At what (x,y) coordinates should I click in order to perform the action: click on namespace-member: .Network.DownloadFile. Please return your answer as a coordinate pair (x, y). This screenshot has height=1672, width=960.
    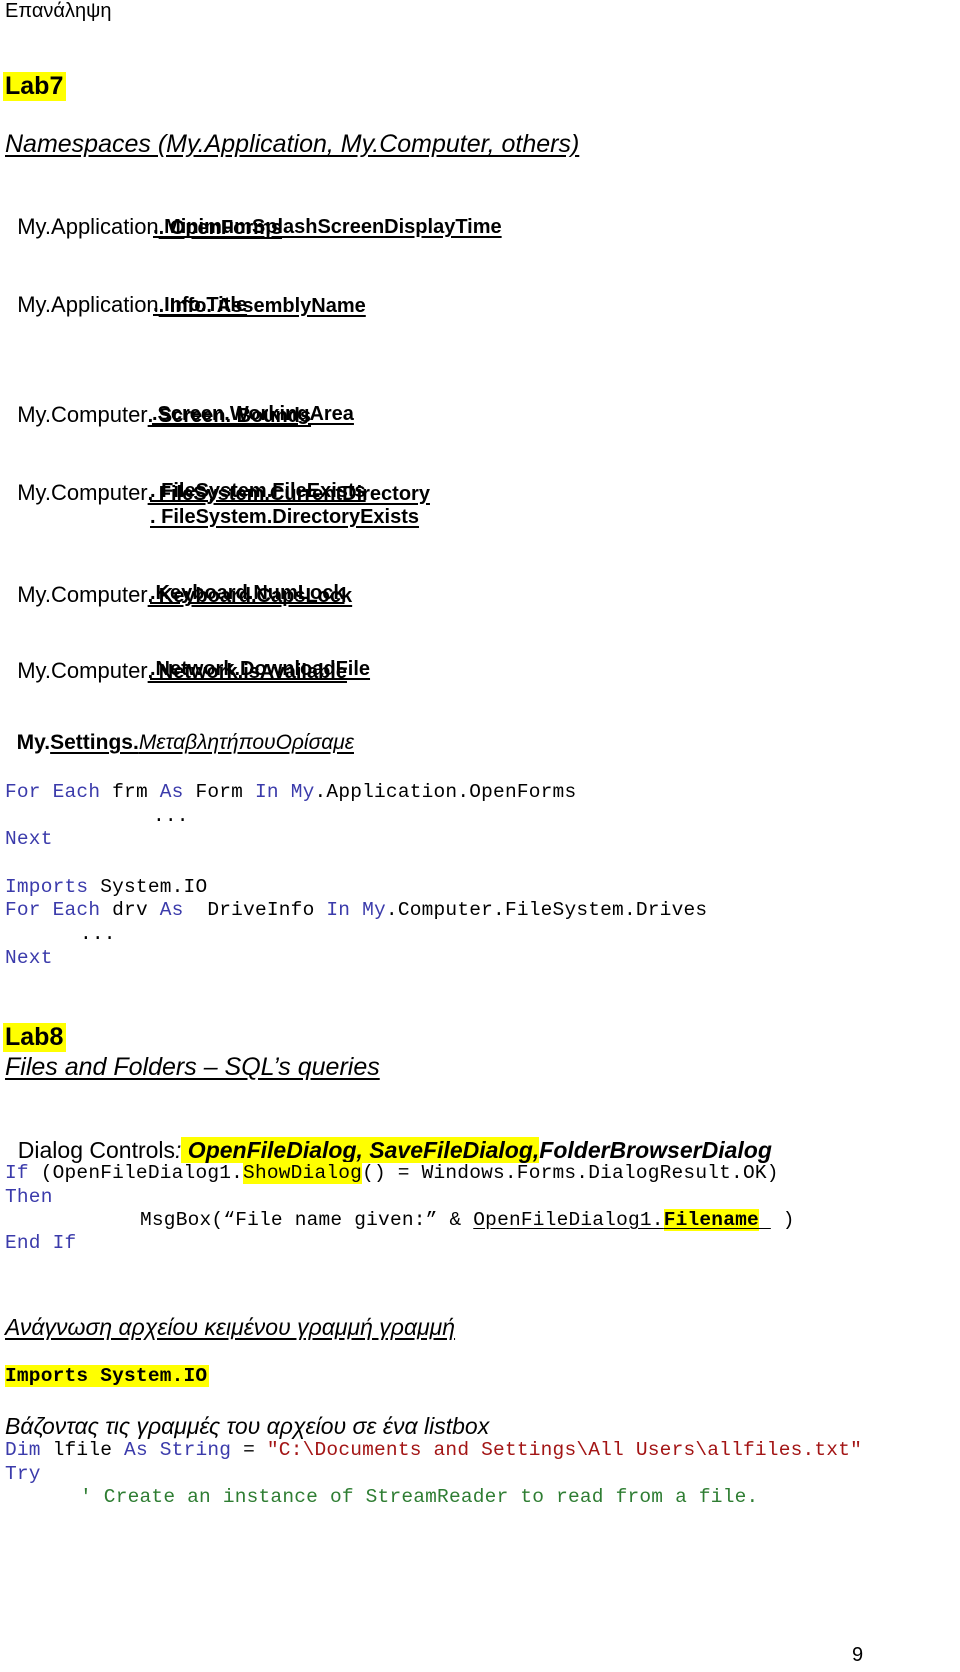
    Looking at the image, I should click on (260, 669).